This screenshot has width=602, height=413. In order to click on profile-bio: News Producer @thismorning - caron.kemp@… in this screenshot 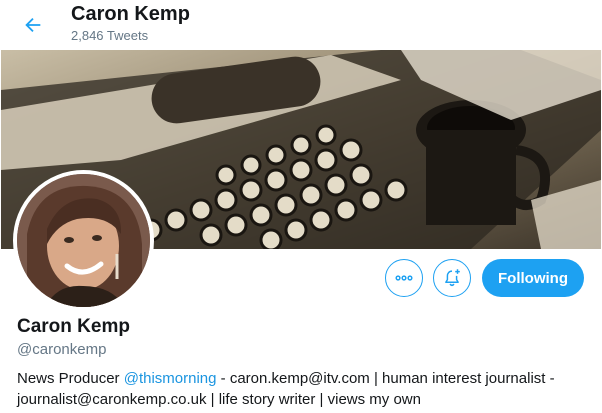, I will do `click(302, 389)`.